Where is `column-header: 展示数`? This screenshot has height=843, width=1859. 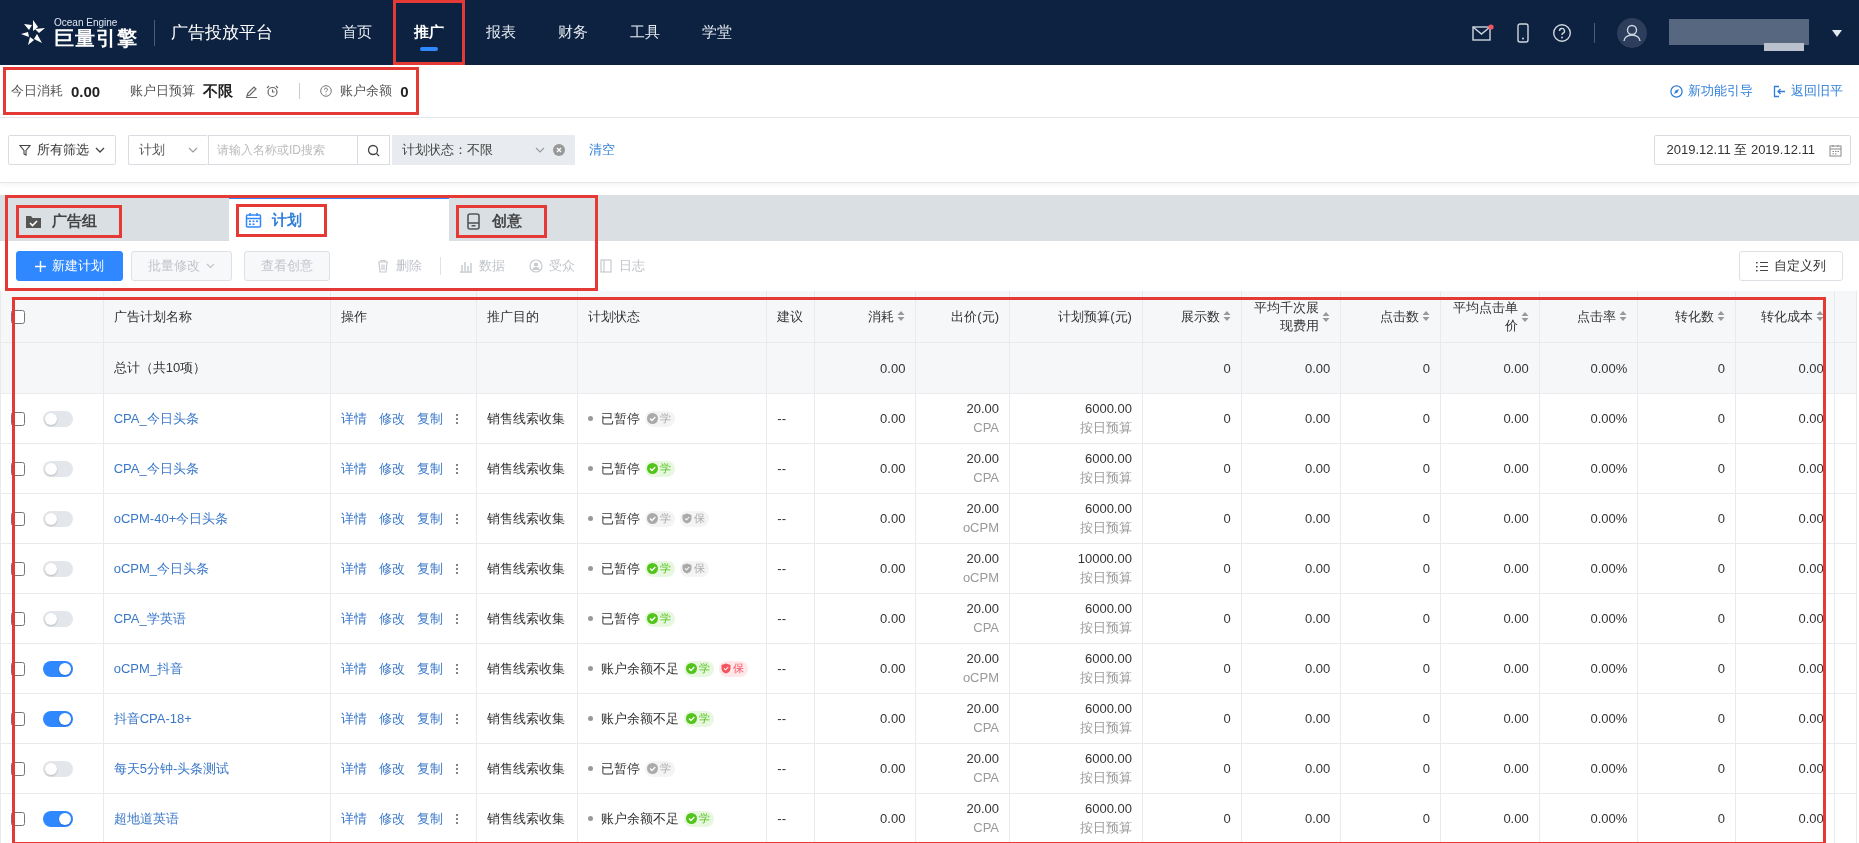
column-header: 展示数 is located at coordinates (1205, 316).